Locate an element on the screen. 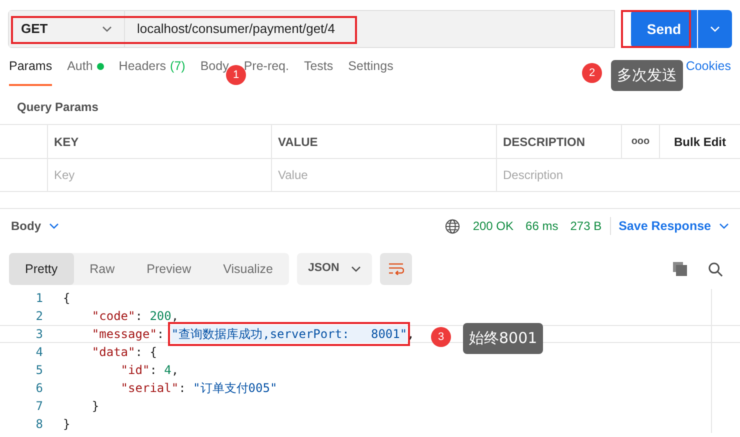 The height and width of the screenshot is (437, 740). tab: Tests is located at coordinates (319, 71).